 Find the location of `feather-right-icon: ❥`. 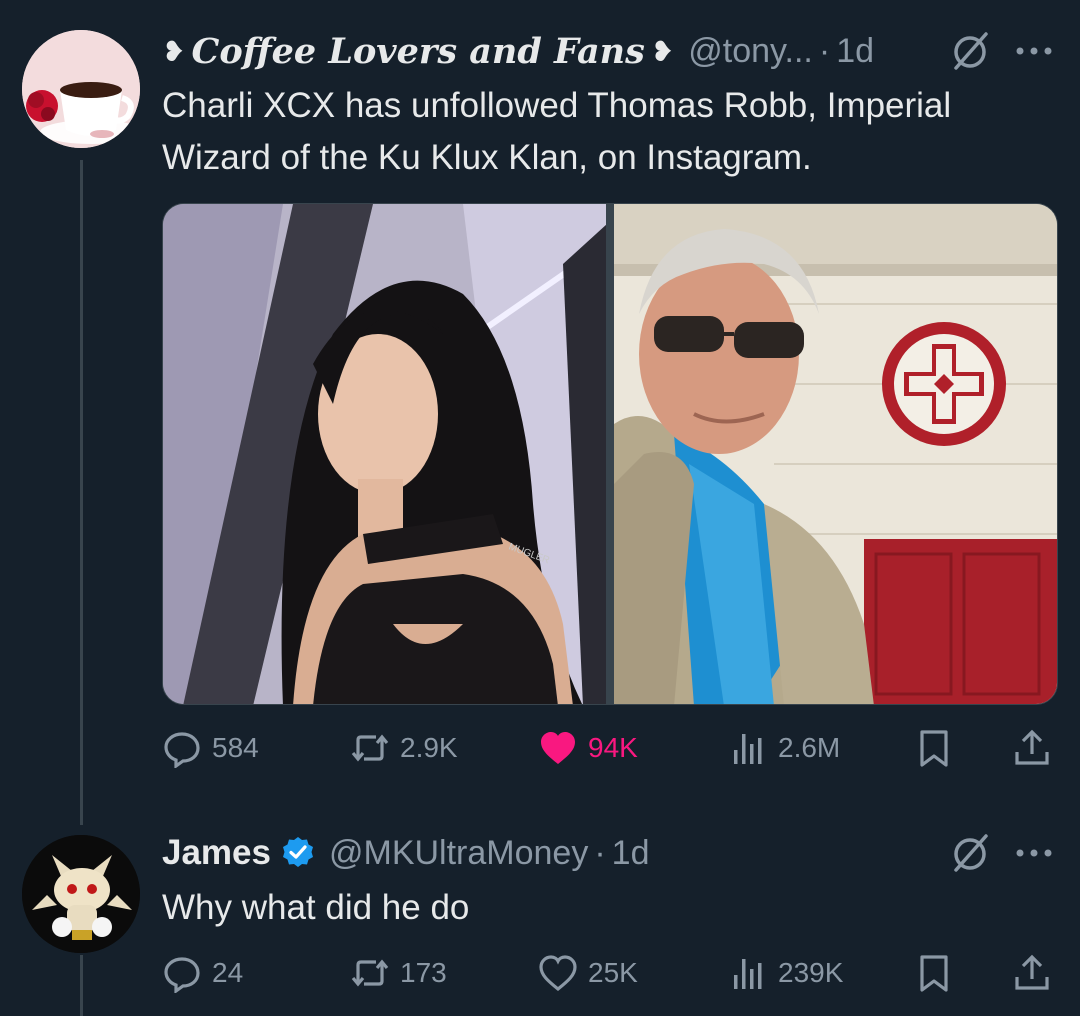

feather-right-icon: ❥ is located at coordinates (662, 51).